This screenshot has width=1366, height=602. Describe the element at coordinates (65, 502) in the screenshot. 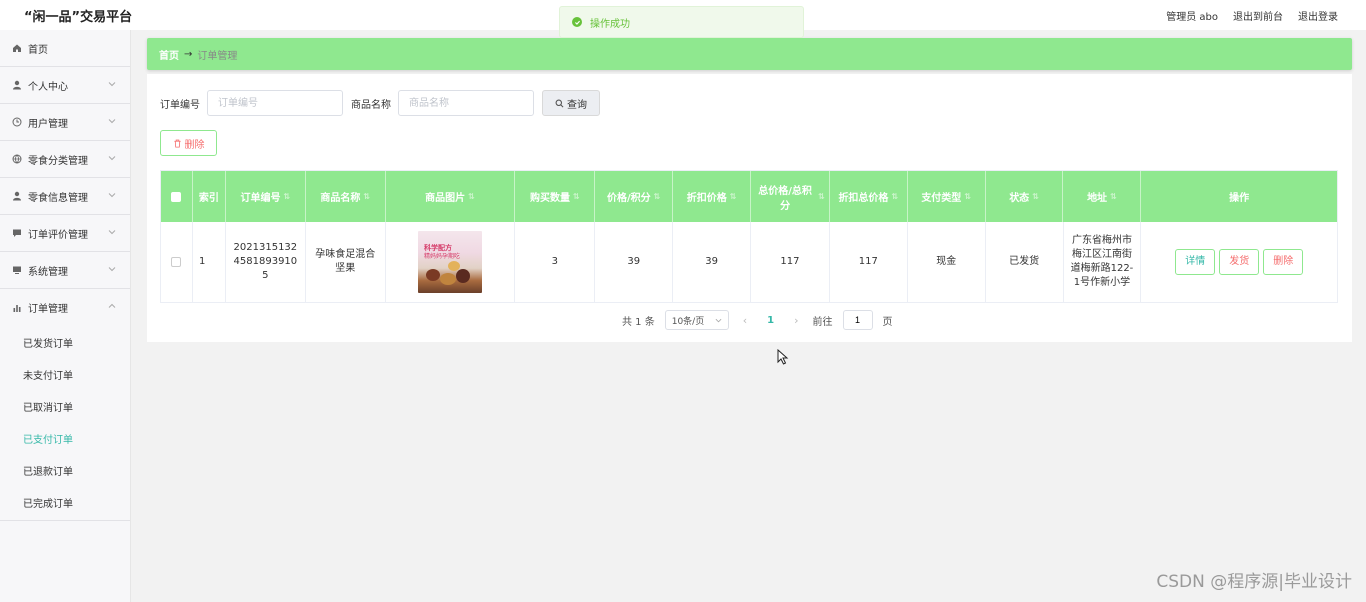

I see `submenu-completed-orders: 已完成订单` at that location.